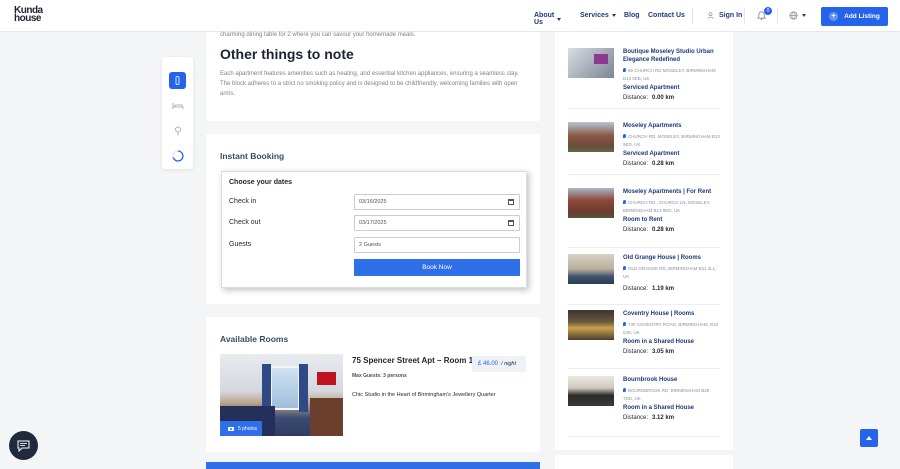 The image size is (900, 469). I want to click on site-logo: Kunda house, so click(28, 15).